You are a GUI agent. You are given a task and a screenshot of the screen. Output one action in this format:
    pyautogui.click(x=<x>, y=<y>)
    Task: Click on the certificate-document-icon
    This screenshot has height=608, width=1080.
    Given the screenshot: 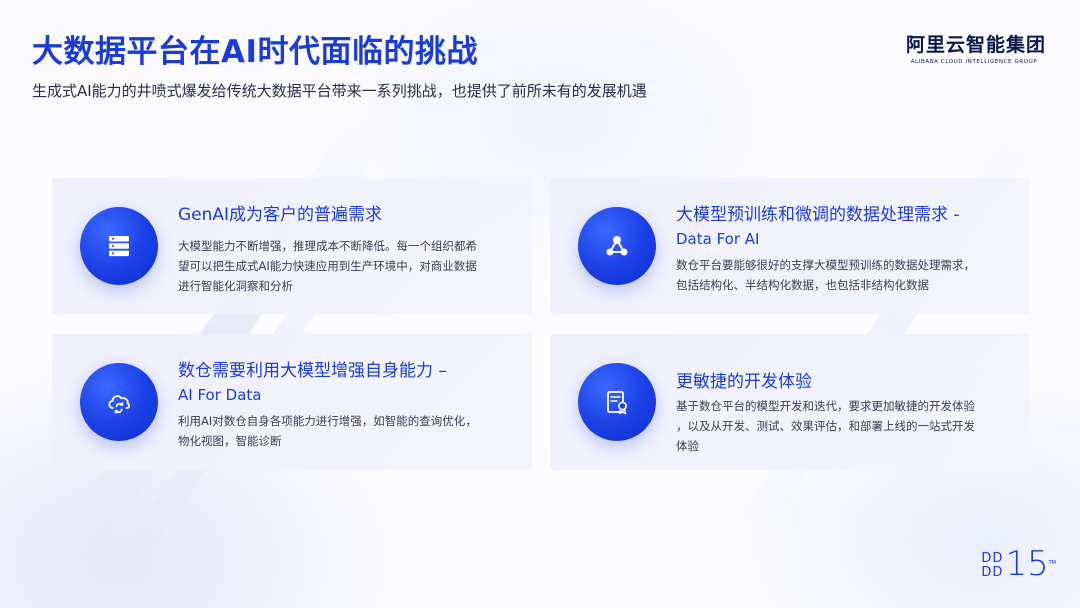 What is the action you would take?
    pyautogui.click(x=617, y=402)
    